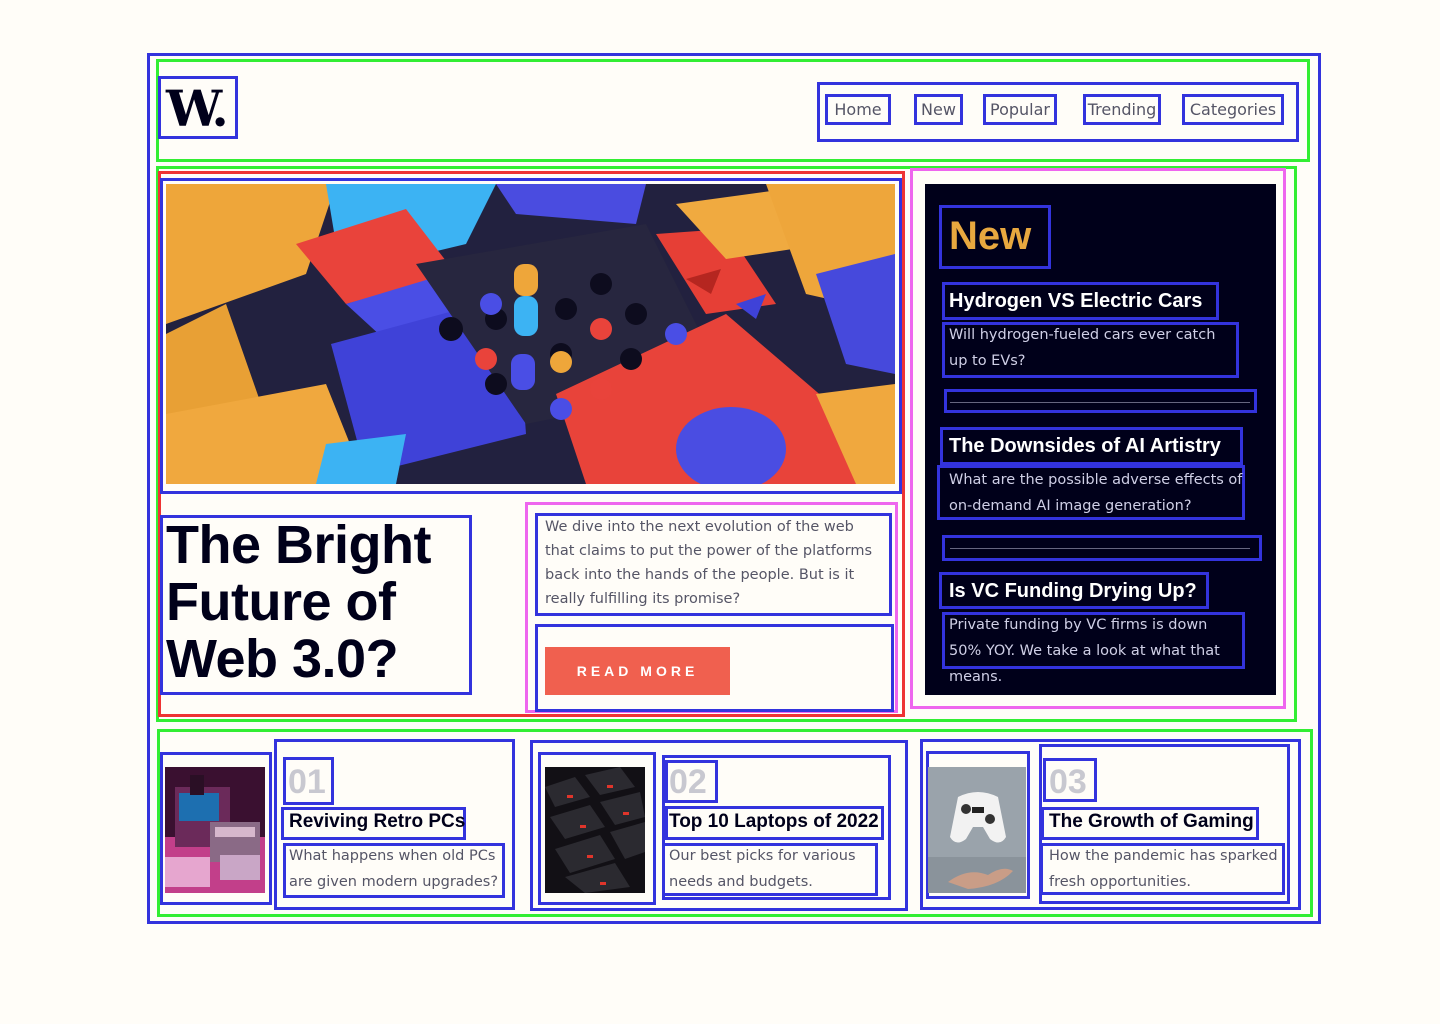 The height and width of the screenshot is (1024, 1440). What do you see at coordinates (637, 671) in the screenshot?
I see `read-more-button: READ MORE` at bounding box center [637, 671].